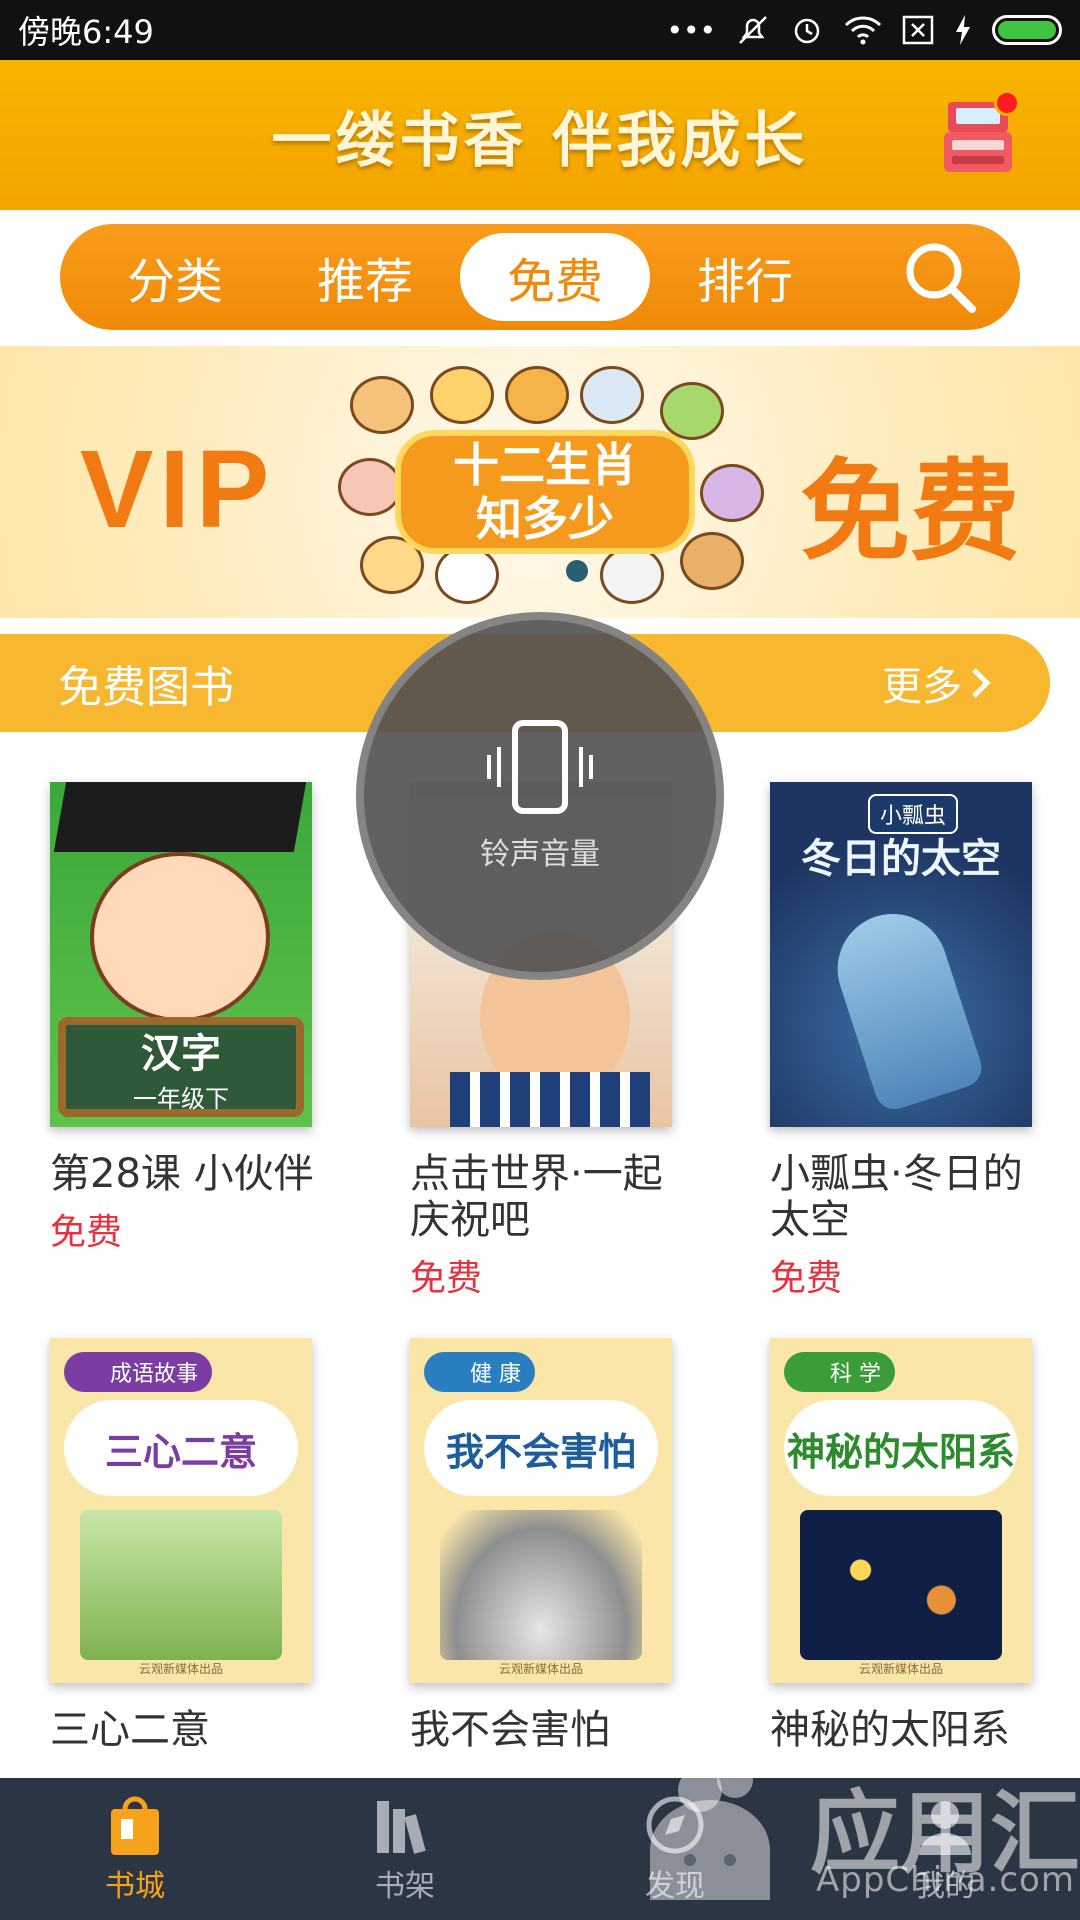 This screenshot has width=1080, height=1920. I want to click on cover-title: 冬日的太空, so click(901, 859).